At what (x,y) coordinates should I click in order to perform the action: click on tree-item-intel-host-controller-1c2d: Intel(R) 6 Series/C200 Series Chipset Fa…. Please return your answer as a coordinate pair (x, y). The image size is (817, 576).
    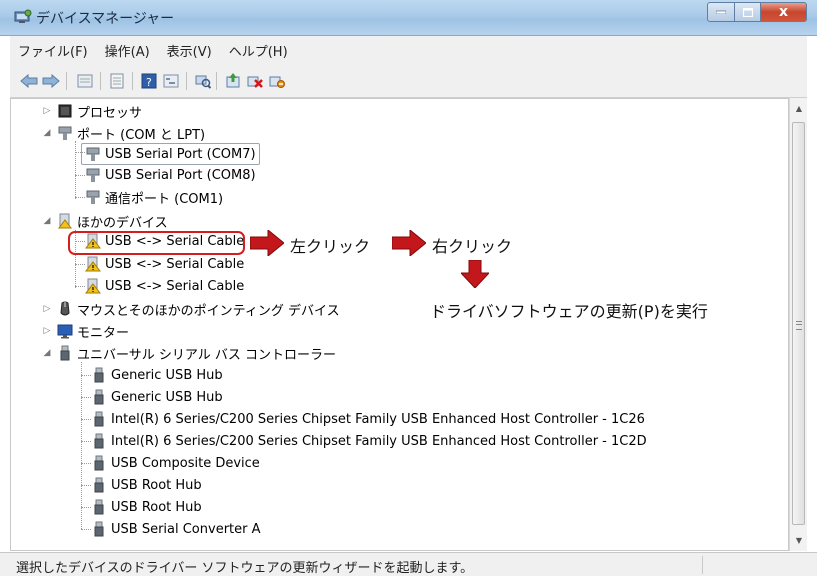
    Looking at the image, I should click on (369, 441).